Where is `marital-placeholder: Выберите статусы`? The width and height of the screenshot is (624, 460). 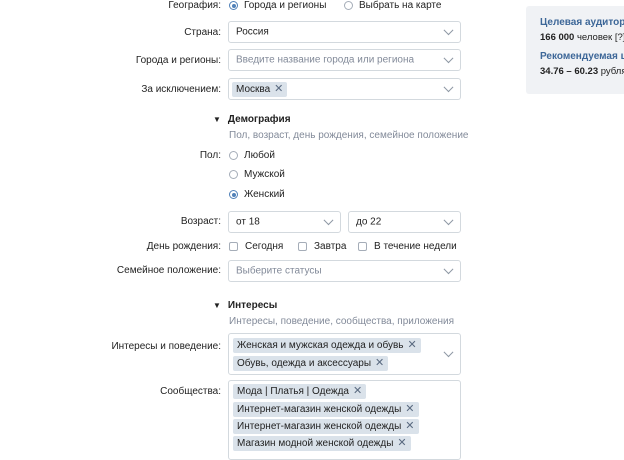
marital-placeholder: Выберите статусы is located at coordinates (279, 271).